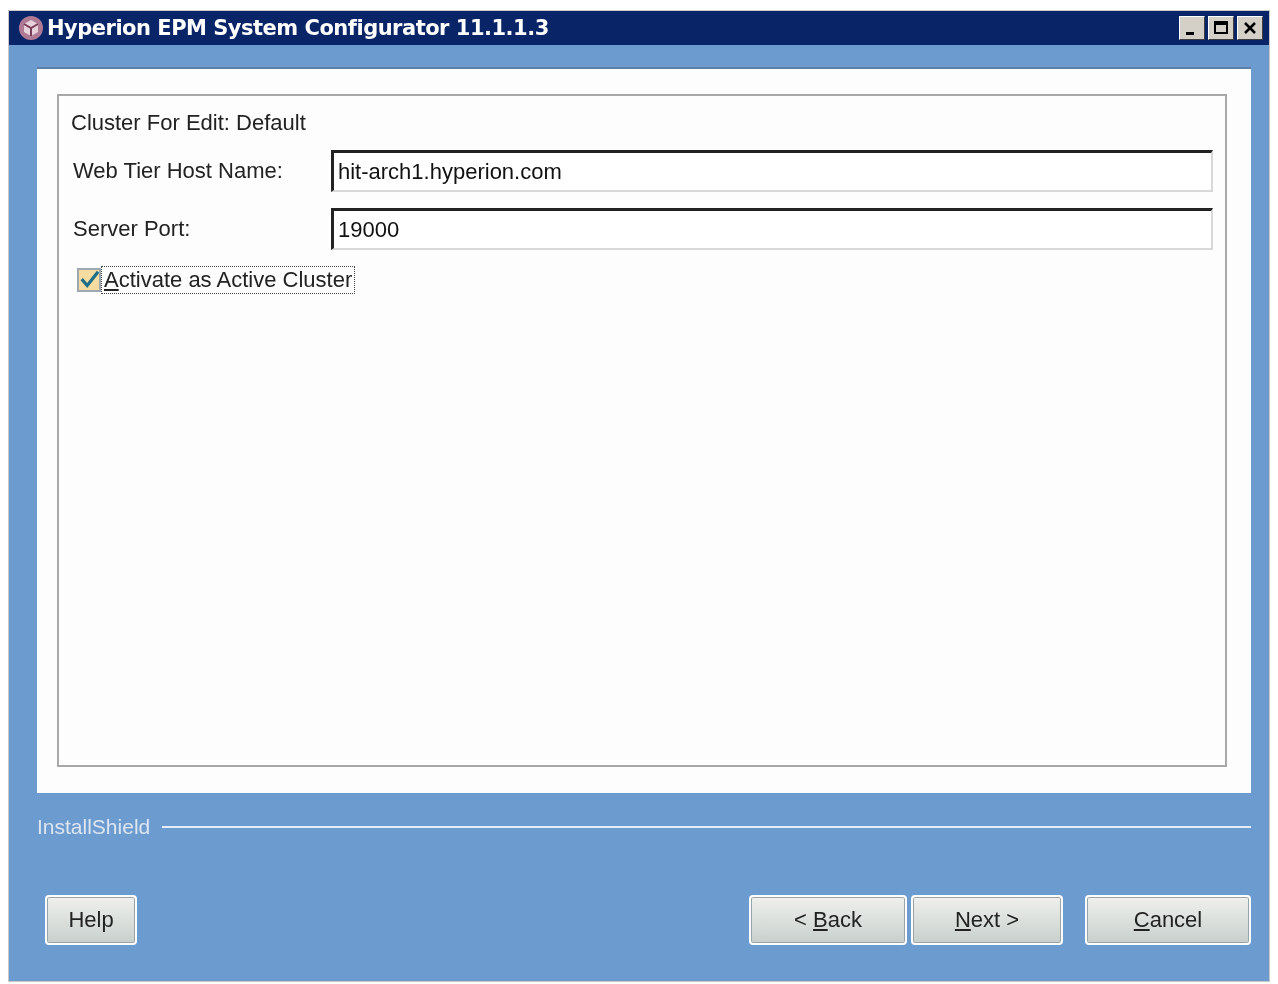  Describe the element at coordinates (189, 123) in the screenshot. I see `cluster-heading: Cluster For Edit: Default` at that location.